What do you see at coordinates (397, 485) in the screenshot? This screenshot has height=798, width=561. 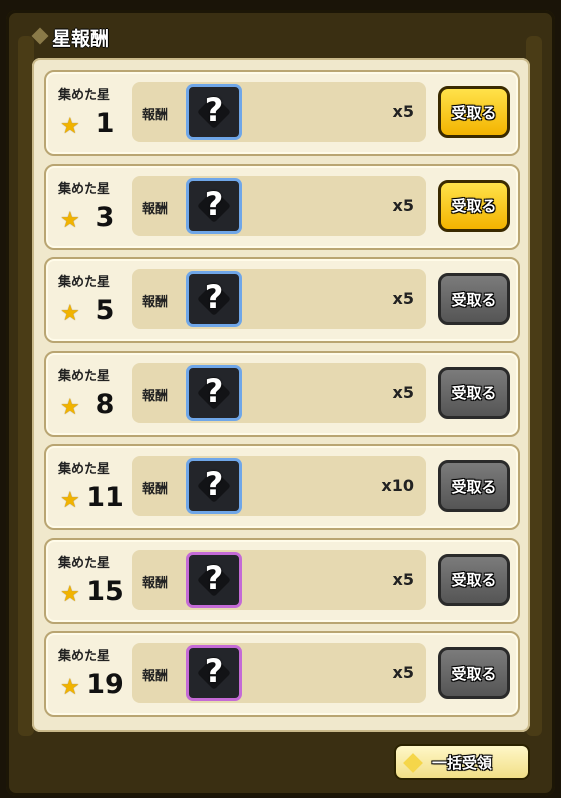 I see `reward-quantity: x10` at bounding box center [397, 485].